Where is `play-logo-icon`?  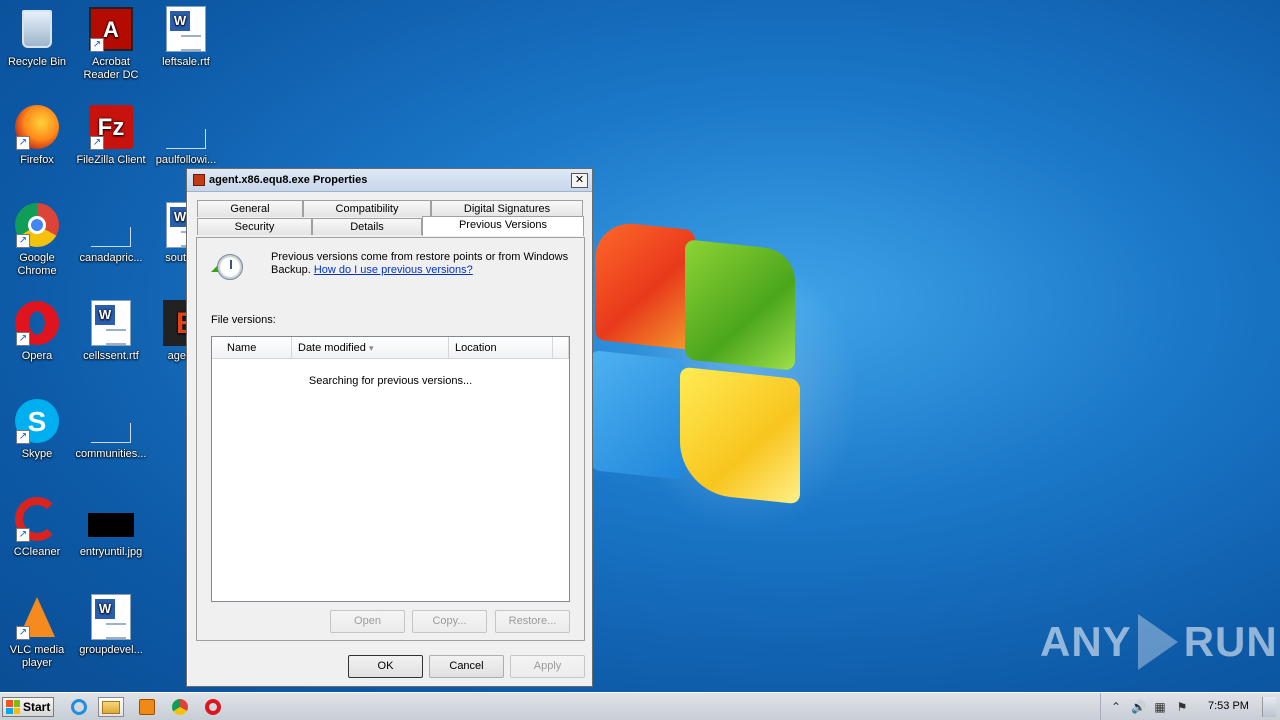 play-logo-icon is located at coordinates (1157, 642).